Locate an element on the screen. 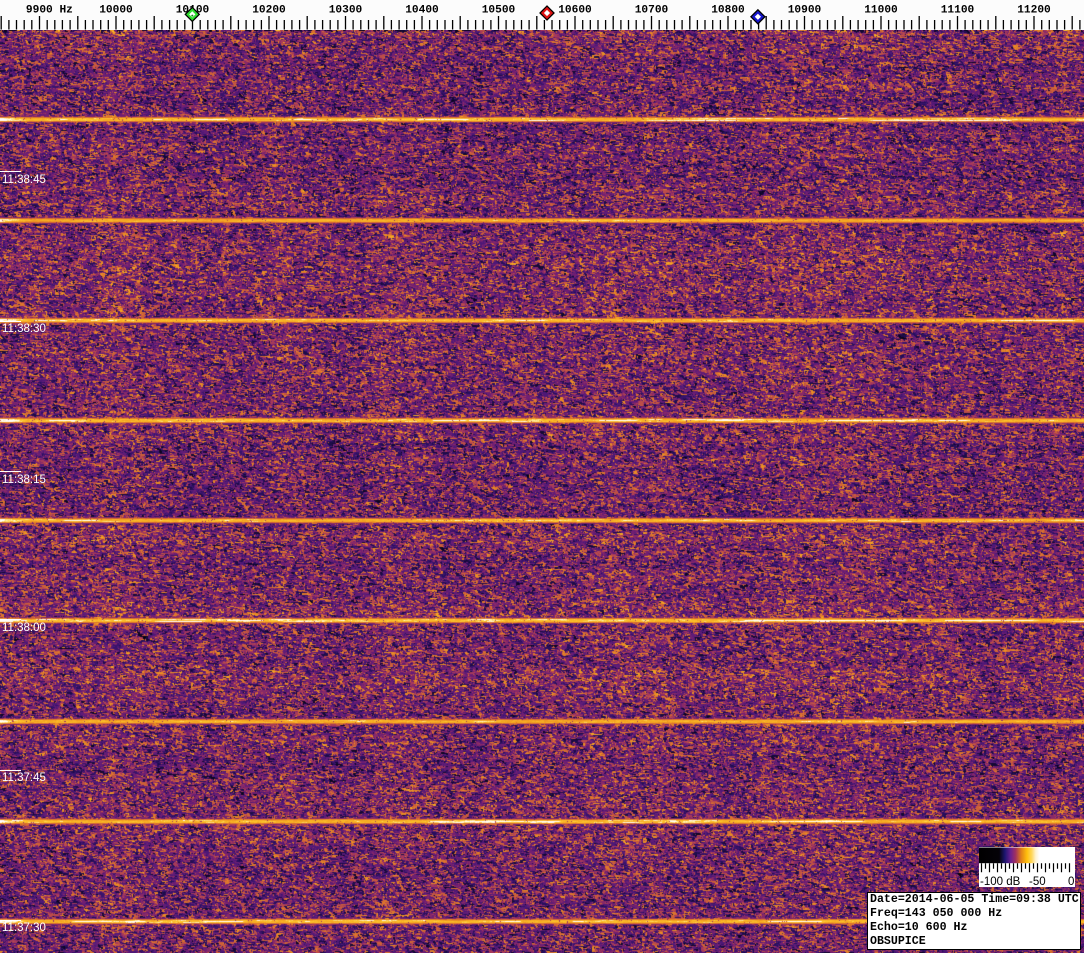  svg-text: 10800 is located at coordinates (728, 11).